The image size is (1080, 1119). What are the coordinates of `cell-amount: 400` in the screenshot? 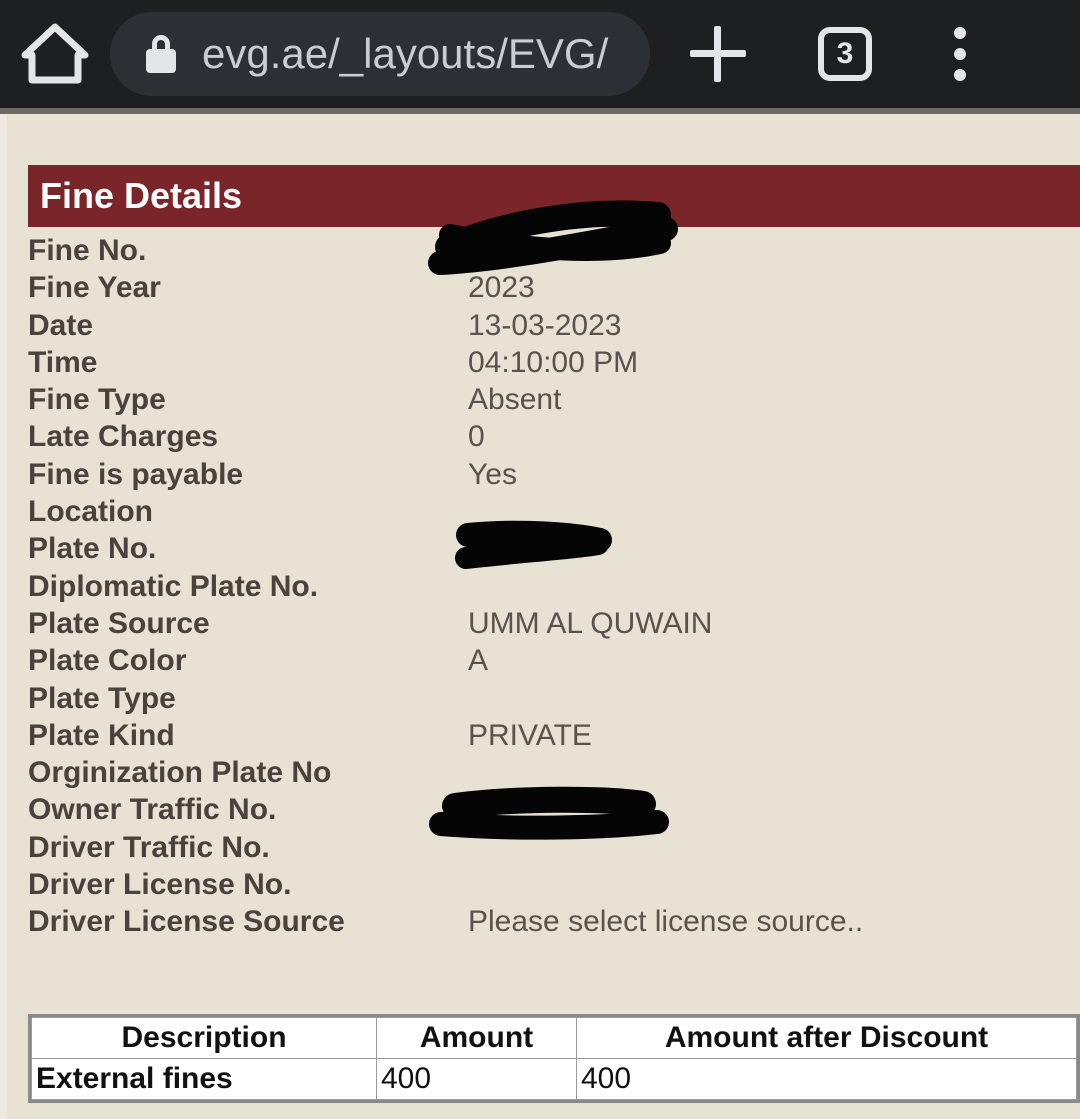 It's located at (476, 1079).